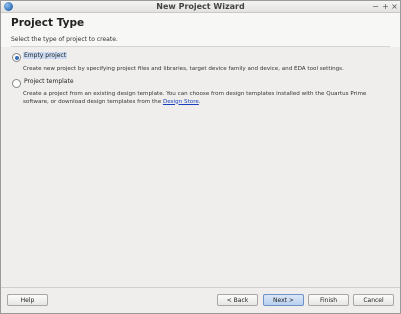 The image size is (401, 314). What do you see at coordinates (199, 101) in the screenshot?
I see `description-period: .` at bounding box center [199, 101].